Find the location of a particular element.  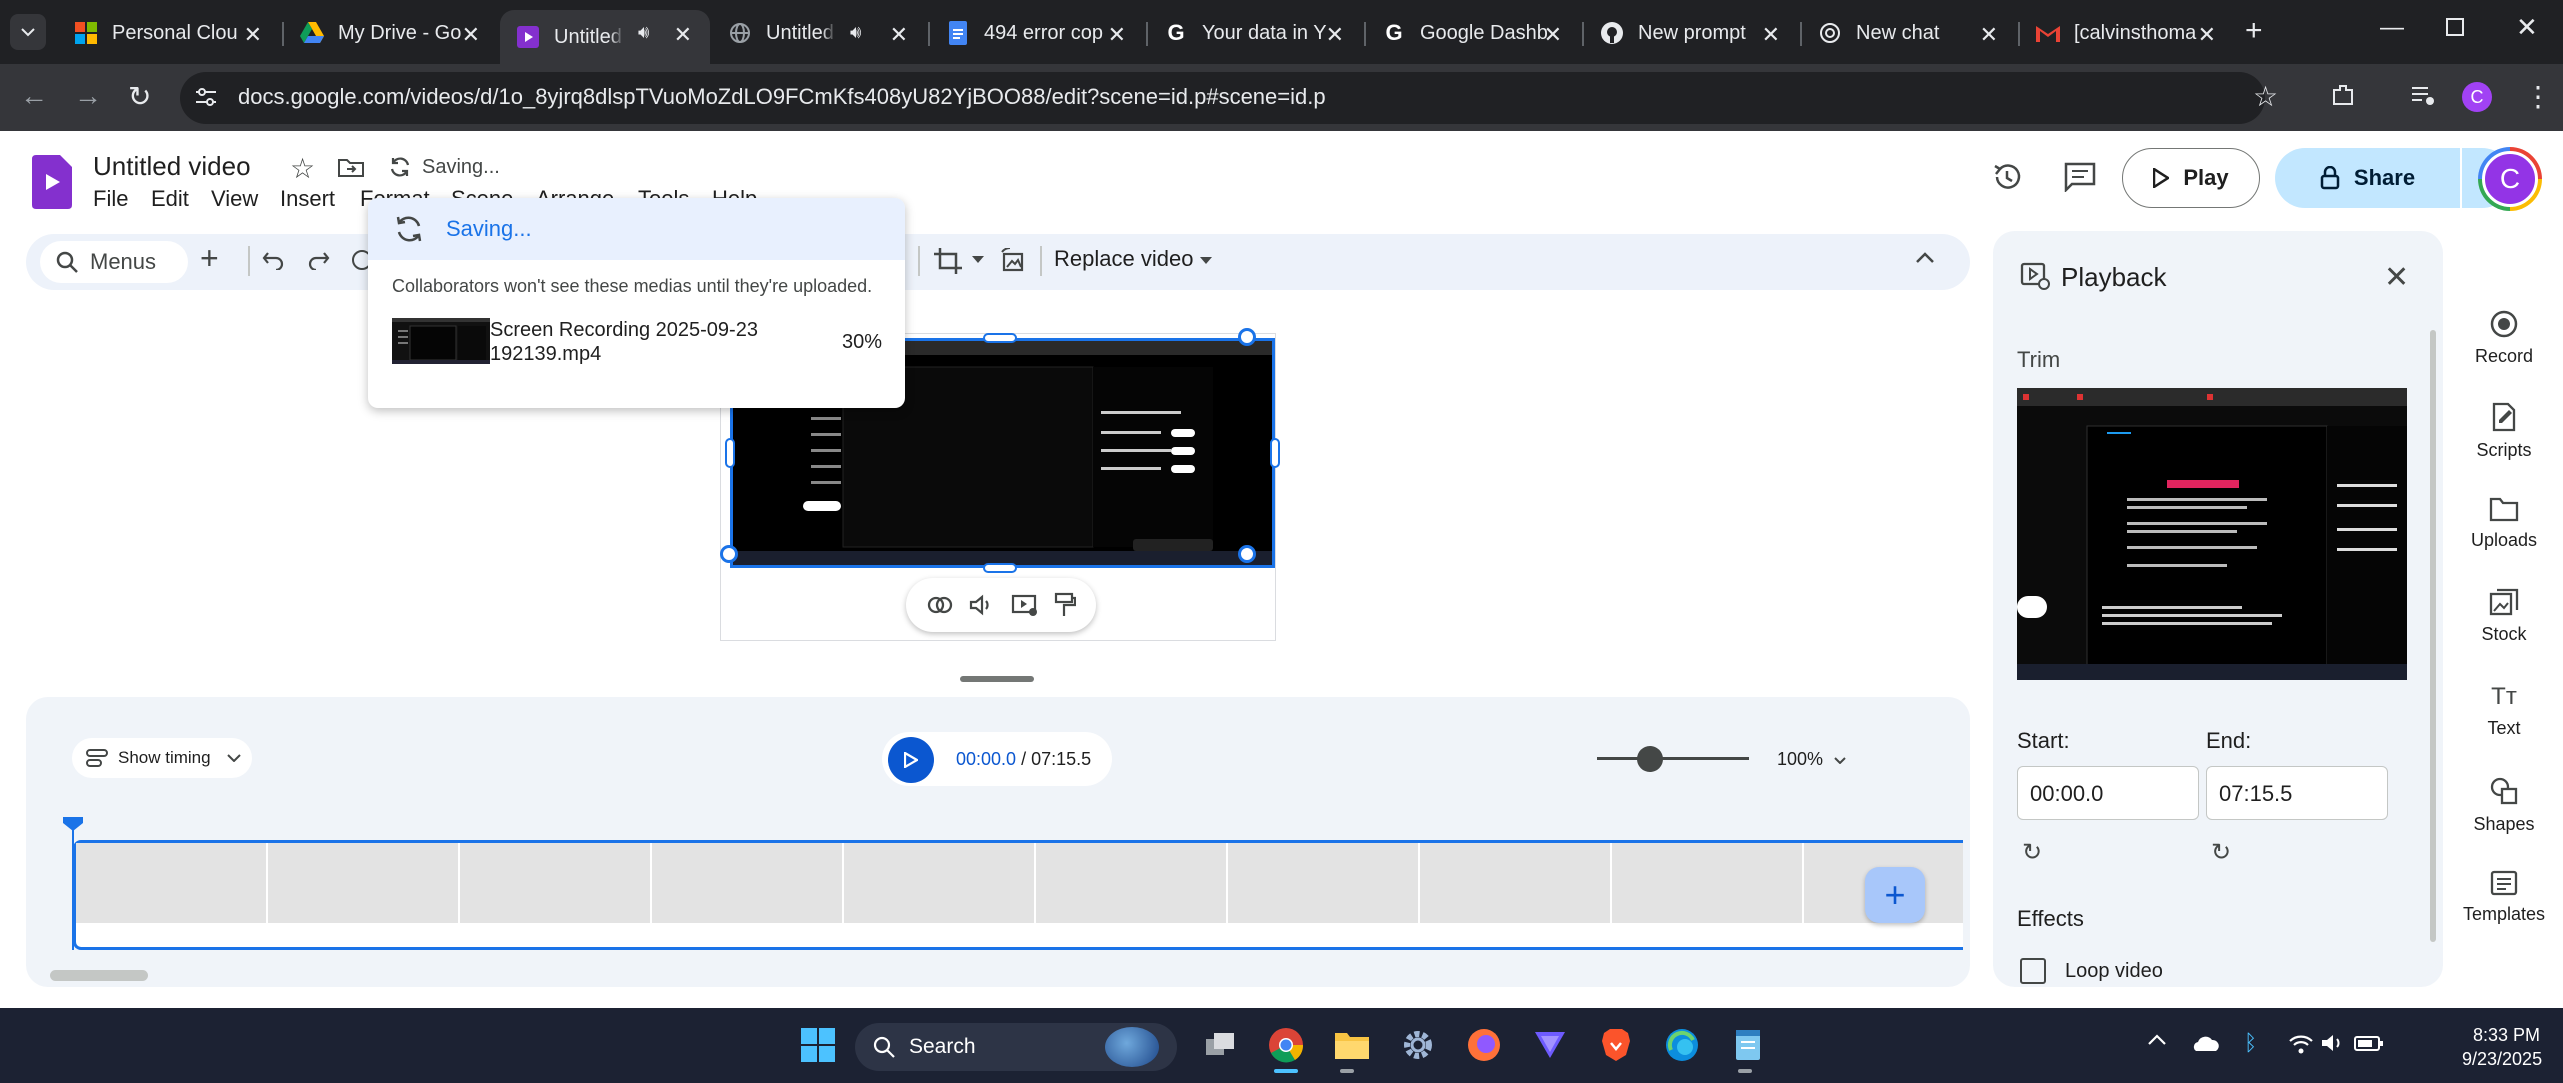

zoom-slider-thumb is located at coordinates (1650, 759).